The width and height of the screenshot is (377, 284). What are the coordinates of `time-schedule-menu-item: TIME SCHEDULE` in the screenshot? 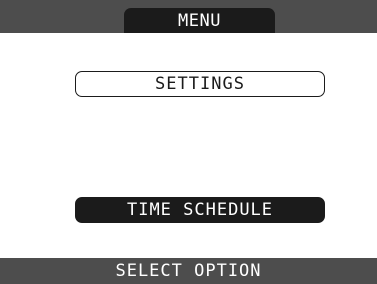 It's located at (200, 210).